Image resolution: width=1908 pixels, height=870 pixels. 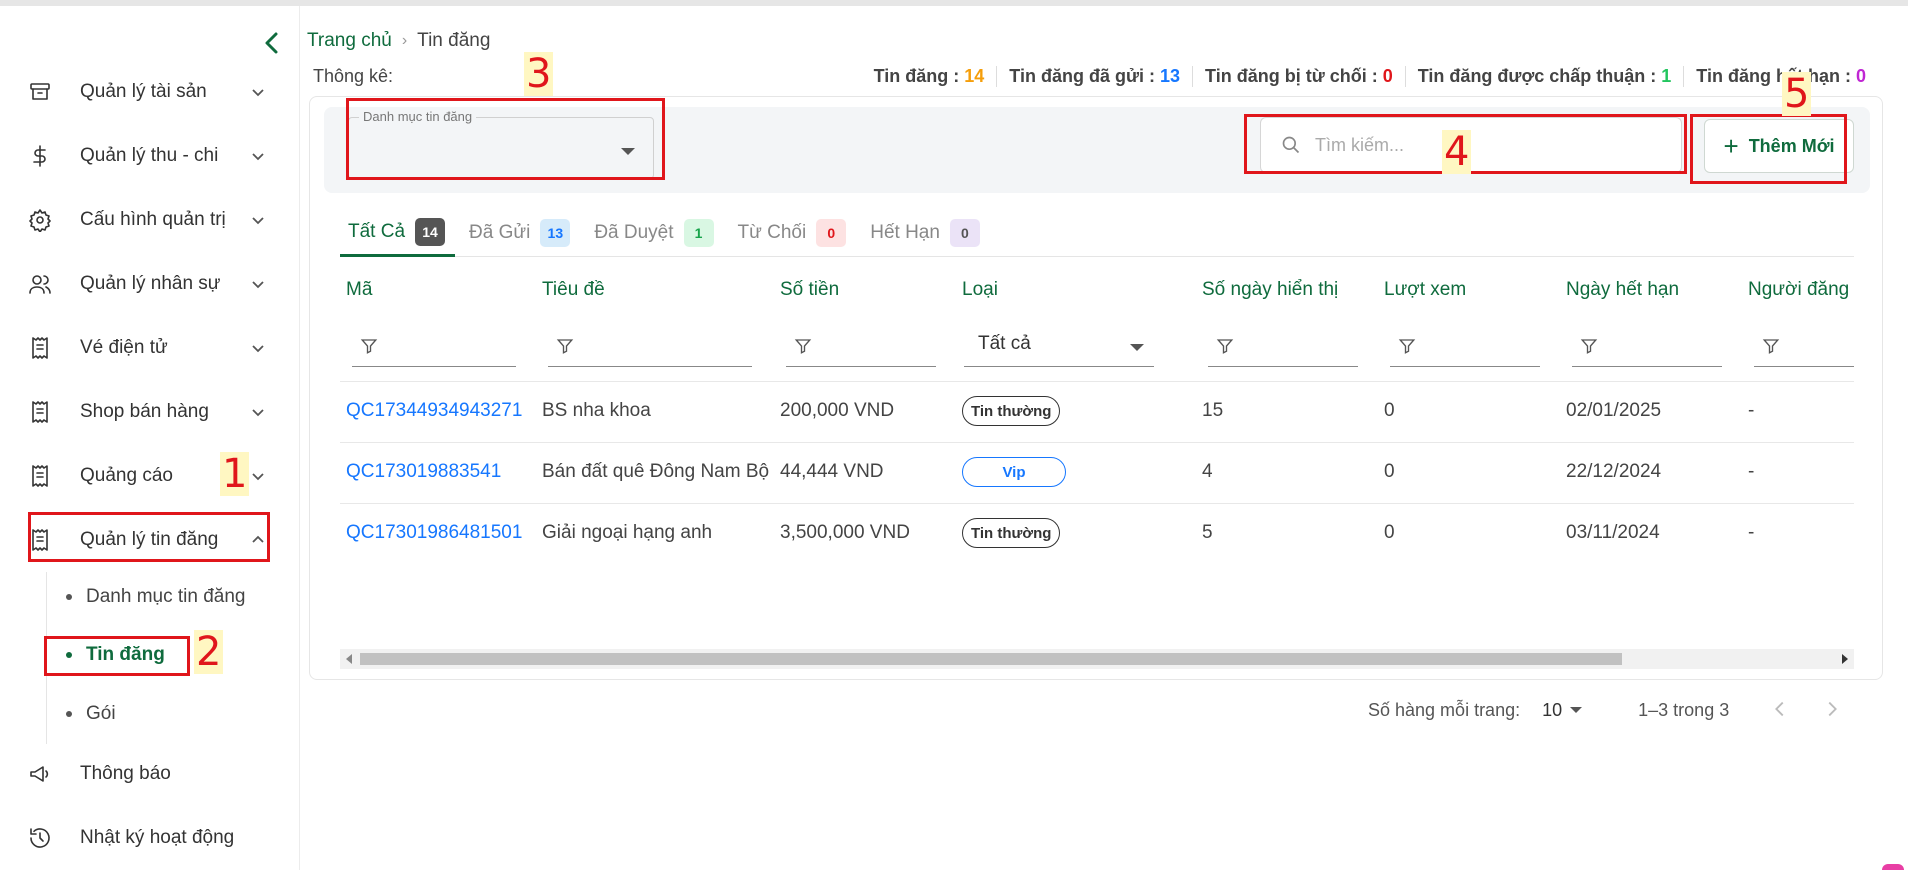 I want to click on sidebar-item-label: Quản lý tài sản, so click(x=143, y=91).